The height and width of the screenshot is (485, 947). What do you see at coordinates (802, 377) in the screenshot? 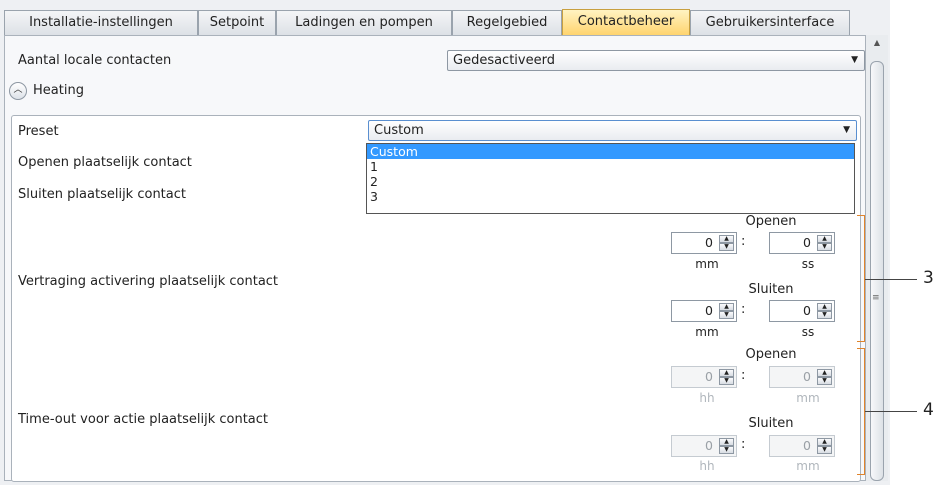
I see `timeout-open-minutes-stepper: 0 ▲ ▼` at bounding box center [802, 377].